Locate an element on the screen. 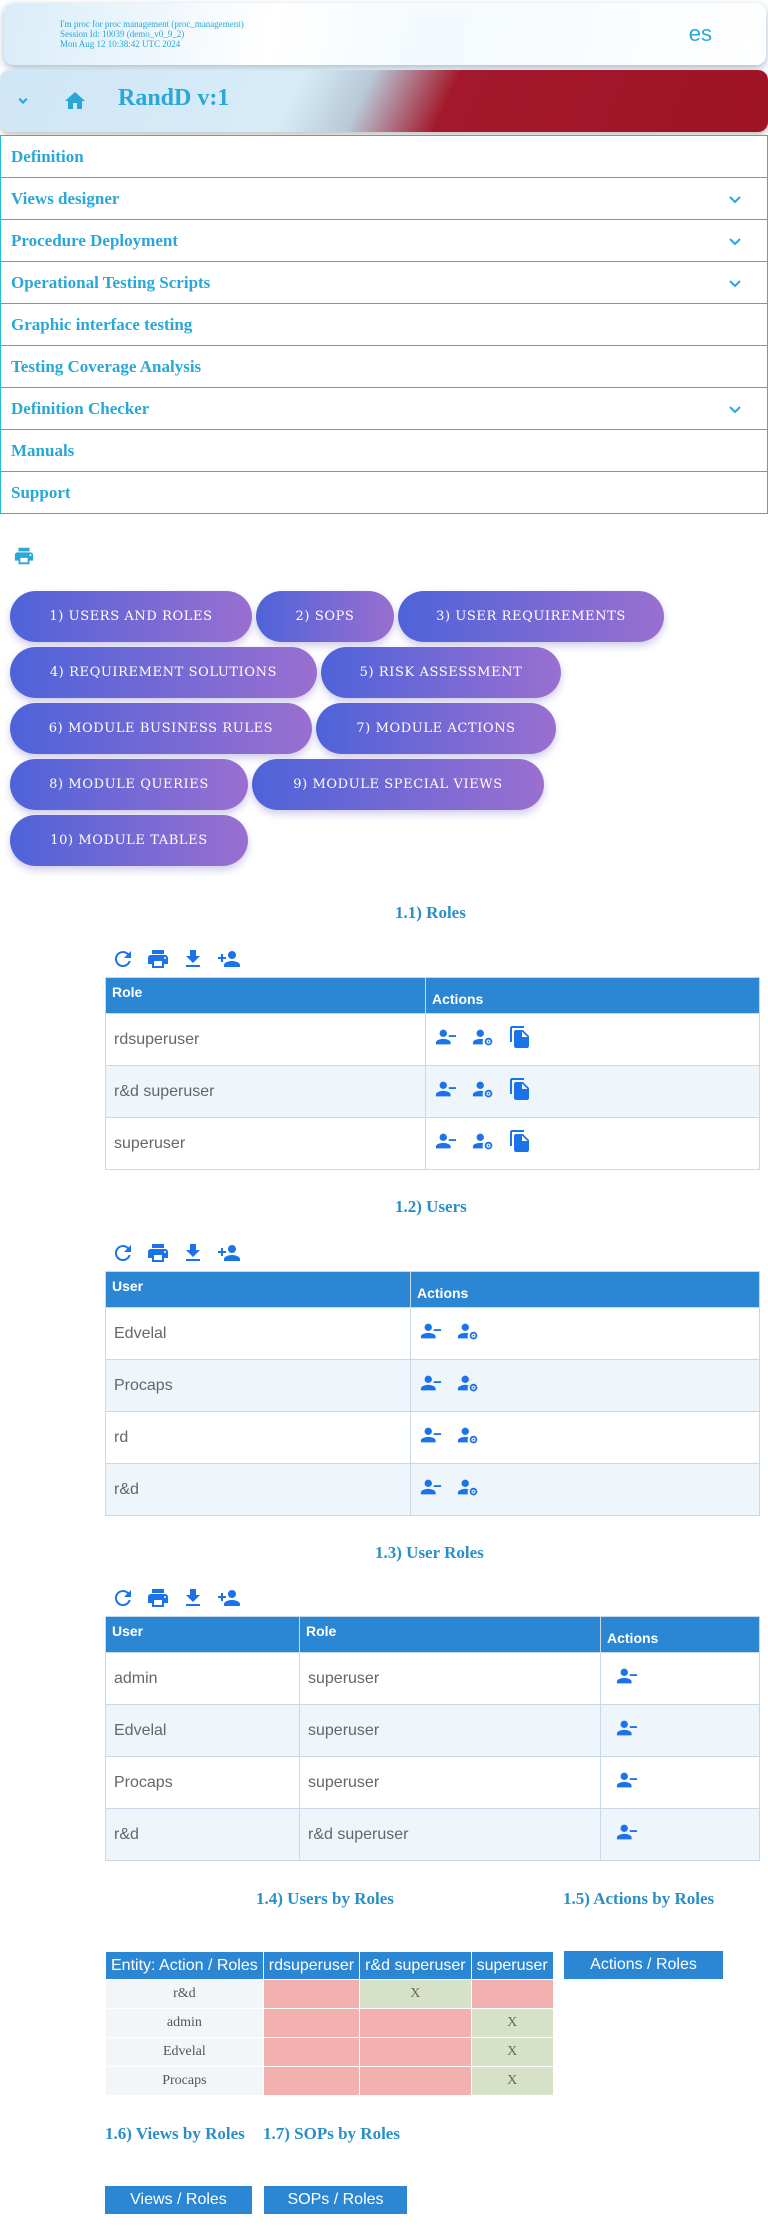 This screenshot has width=768, height=2227. menu-item-testing-coverage-analysis: Testing Coverage Analysis is located at coordinates (384, 366).